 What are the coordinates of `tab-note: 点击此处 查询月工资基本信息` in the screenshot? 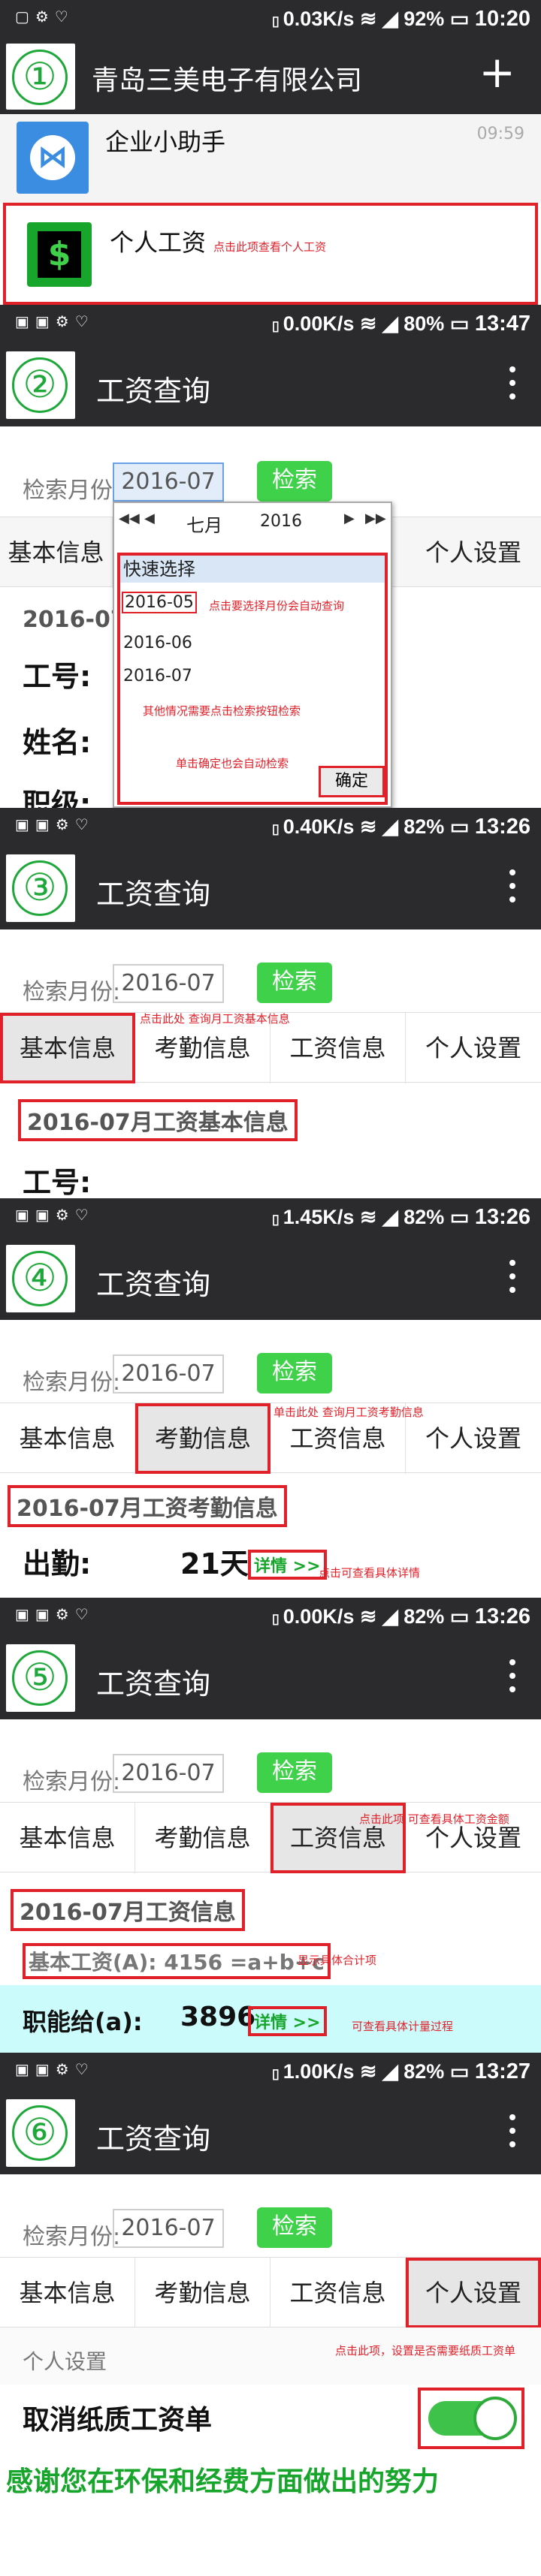 It's located at (215, 1019).